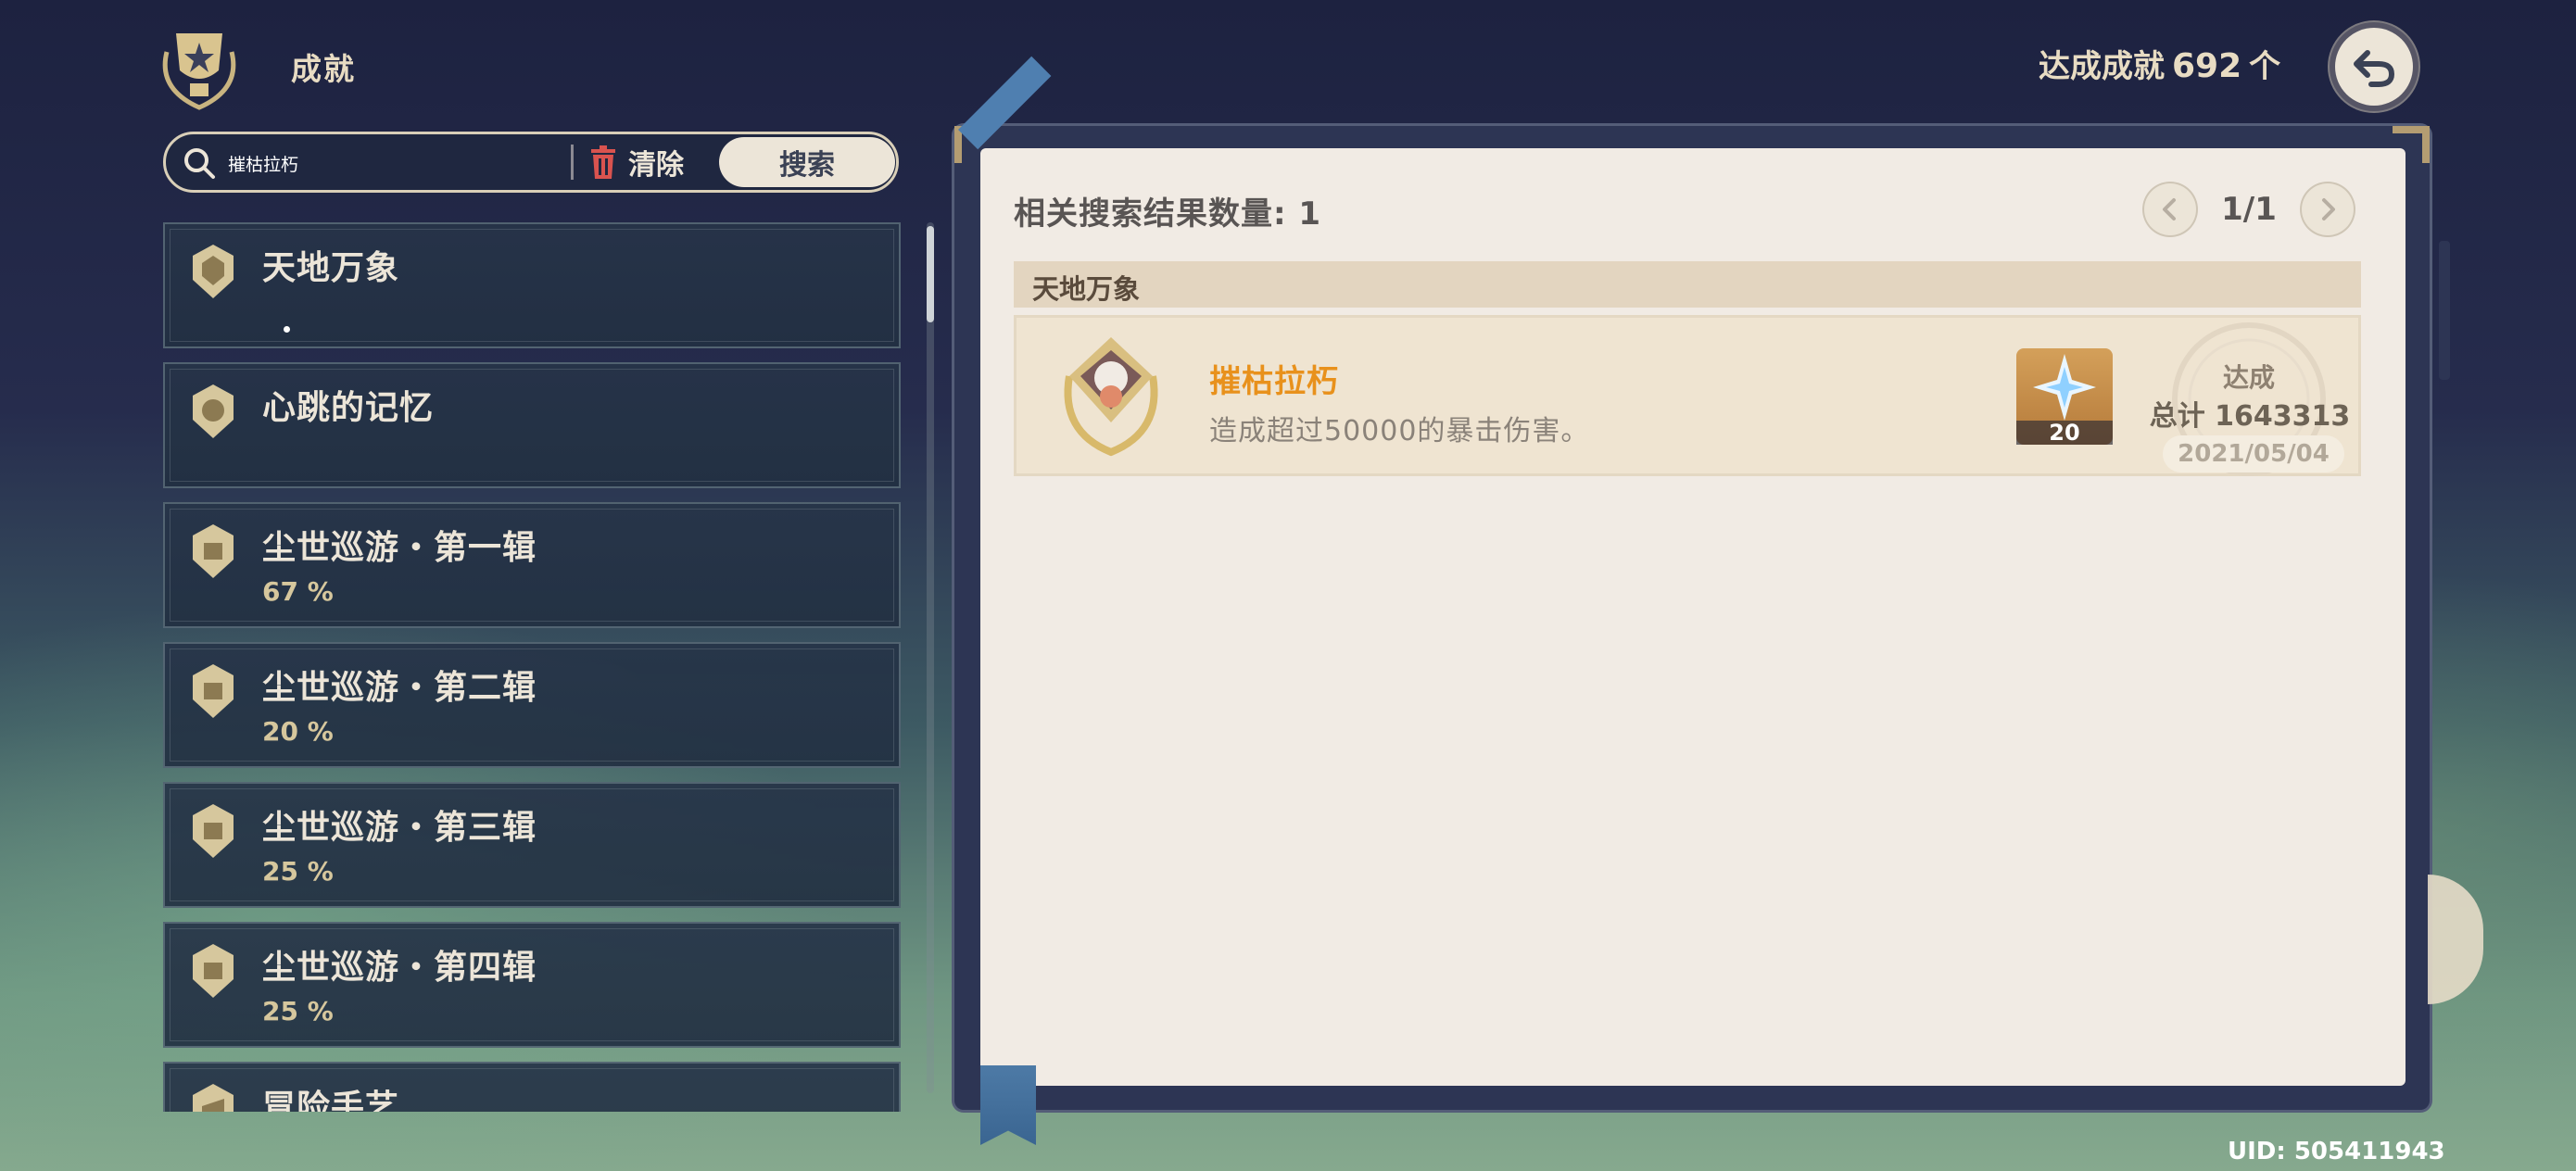 This screenshot has height=1171, width=2576. Describe the element at coordinates (572, 162) in the screenshot. I see `search-divider` at that location.